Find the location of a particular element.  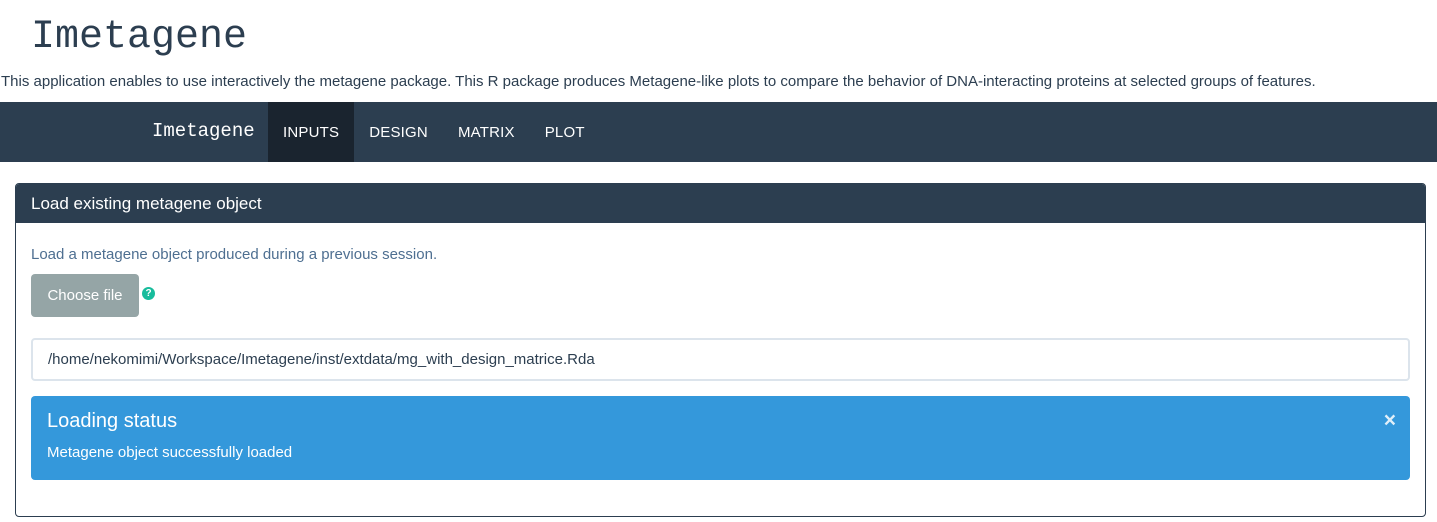

choose-file-button: Choose file is located at coordinates (85, 295).